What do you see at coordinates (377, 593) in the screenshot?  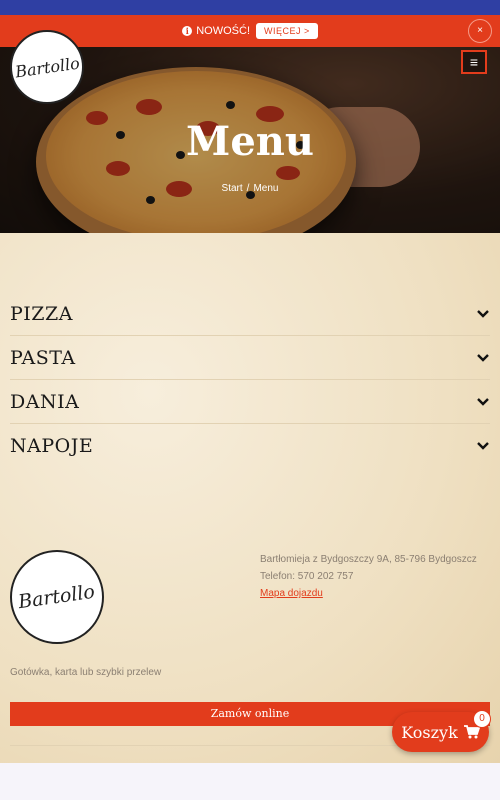 I see `map-link: Mapa dojazdu` at bounding box center [377, 593].